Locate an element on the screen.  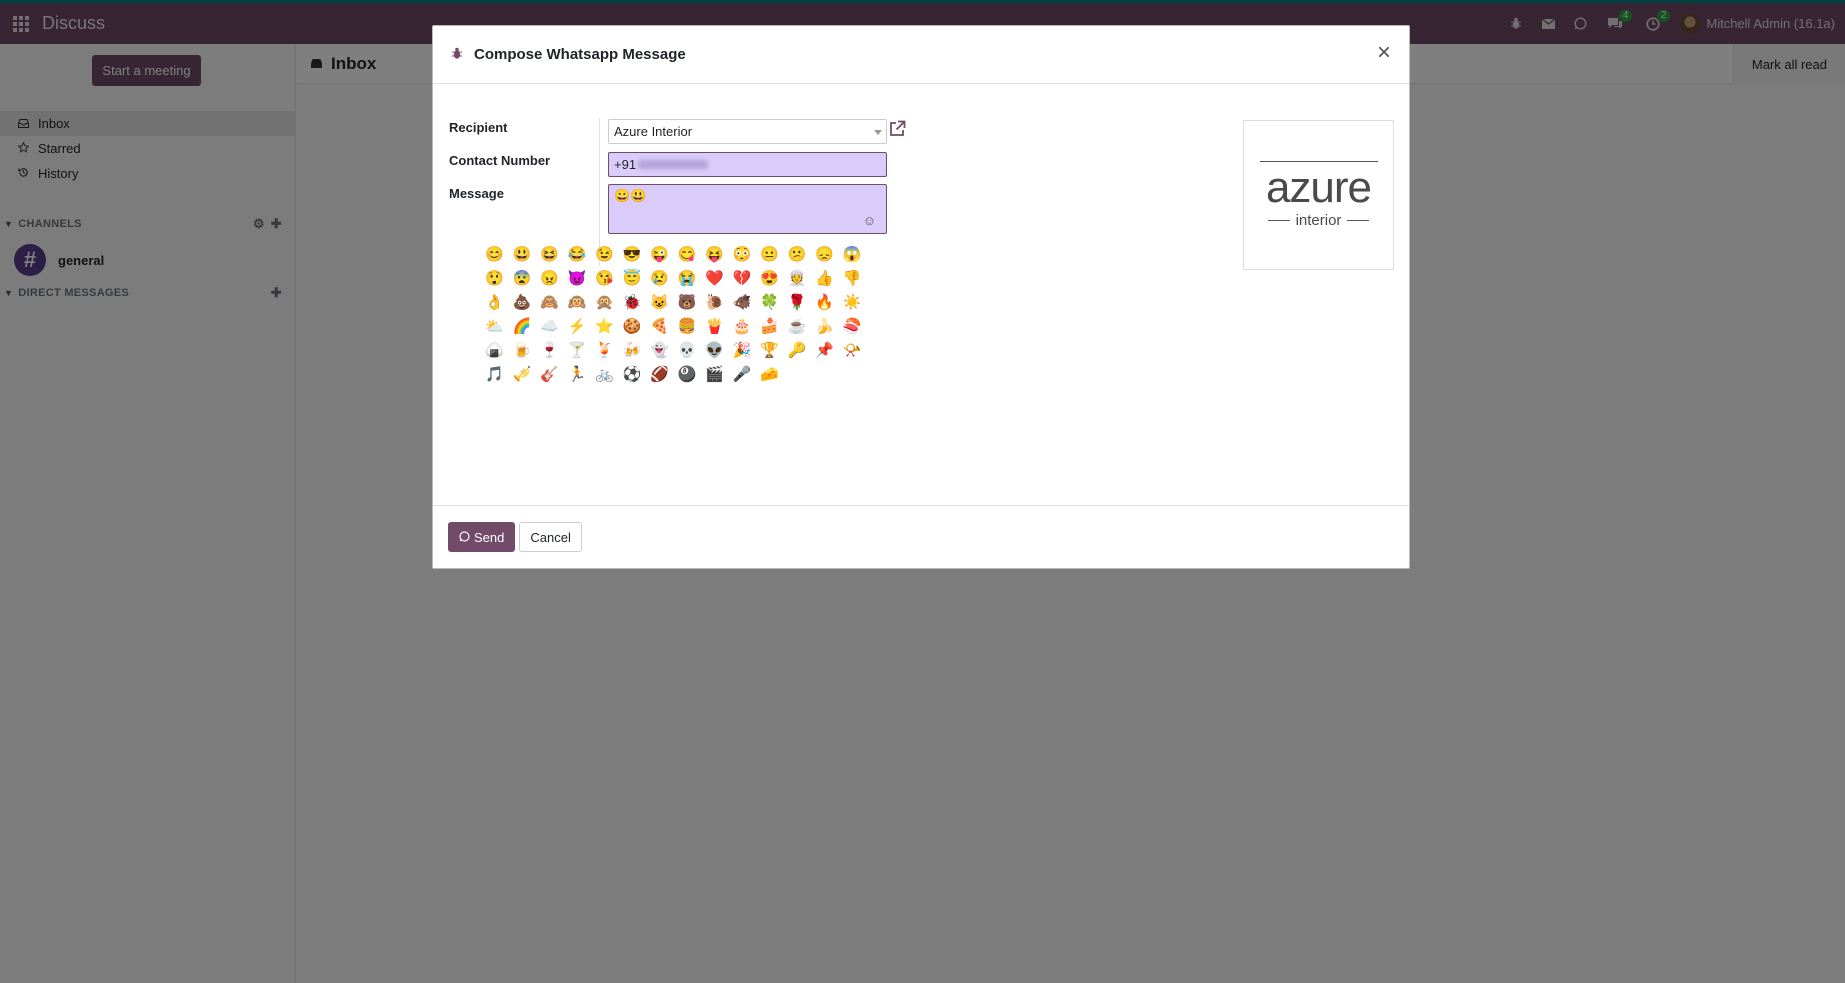
dialog-footer: Send Cancel is located at coordinates (921, 536).